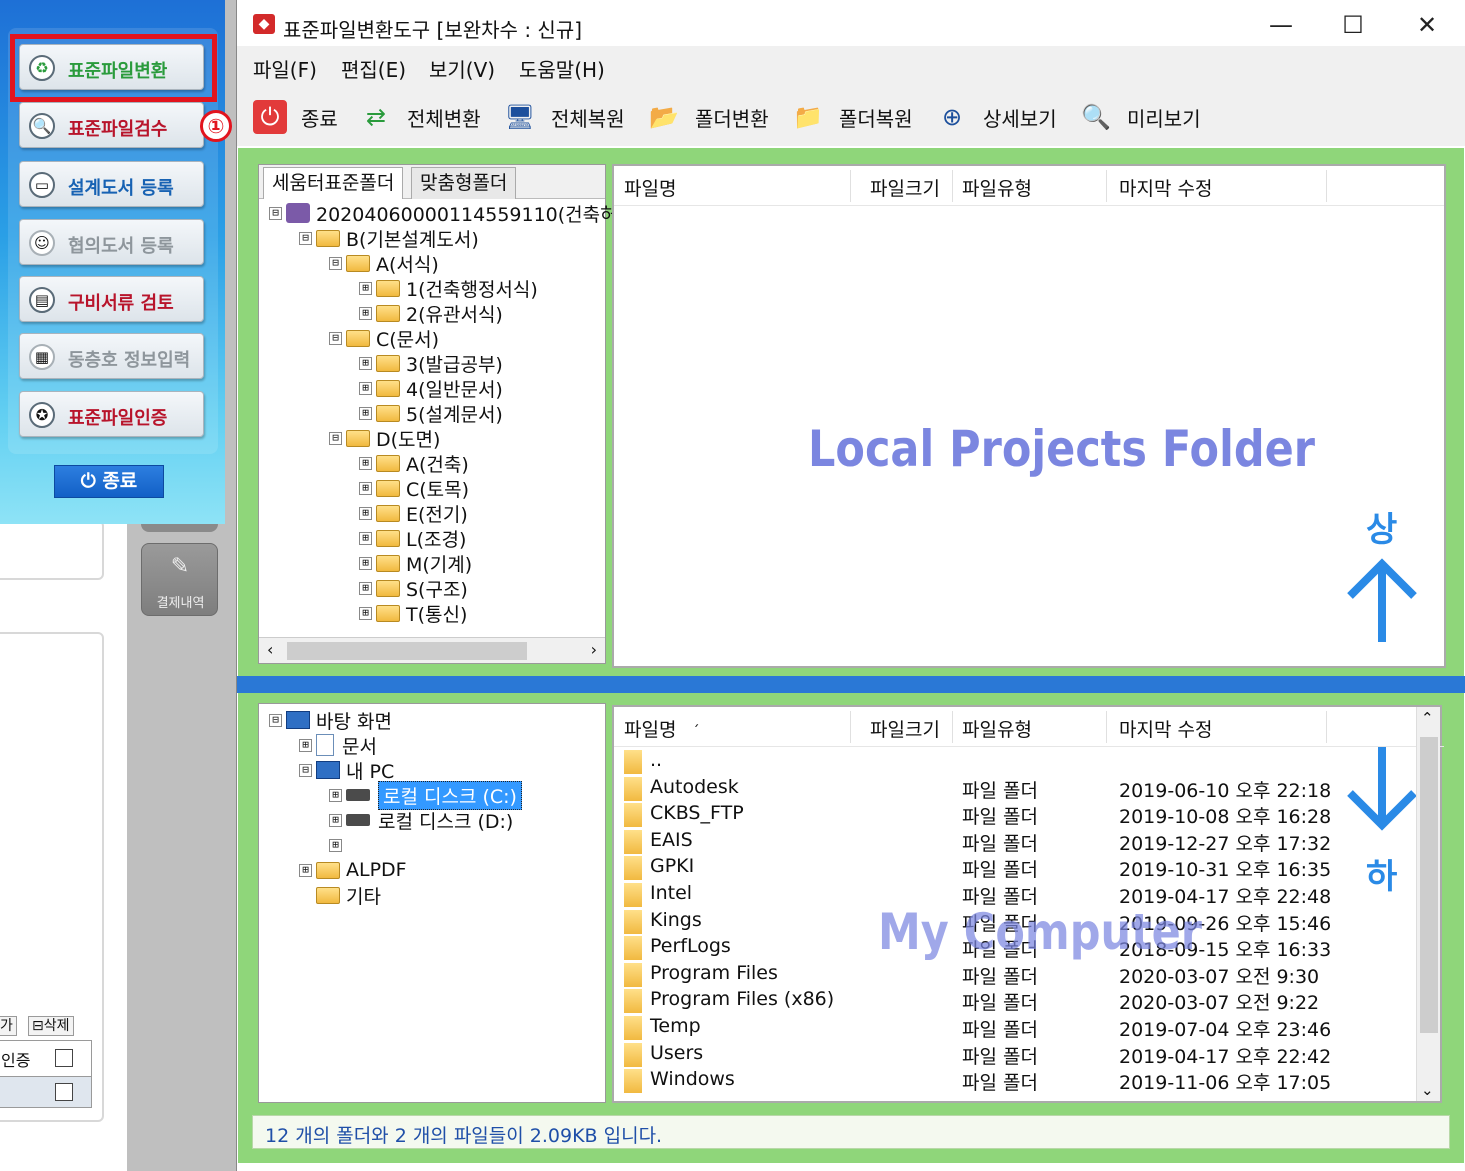  Describe the element at coordinates (413, 613) in the screenshot. I see `tree-node: ⊞ T(통신)` at that location.